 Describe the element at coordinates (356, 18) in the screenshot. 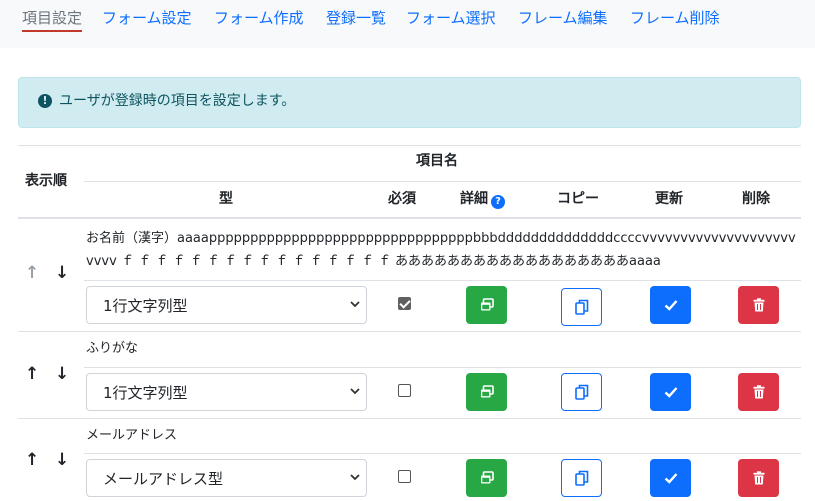

I see `tab-registration-list: 登録一覧` at that location.